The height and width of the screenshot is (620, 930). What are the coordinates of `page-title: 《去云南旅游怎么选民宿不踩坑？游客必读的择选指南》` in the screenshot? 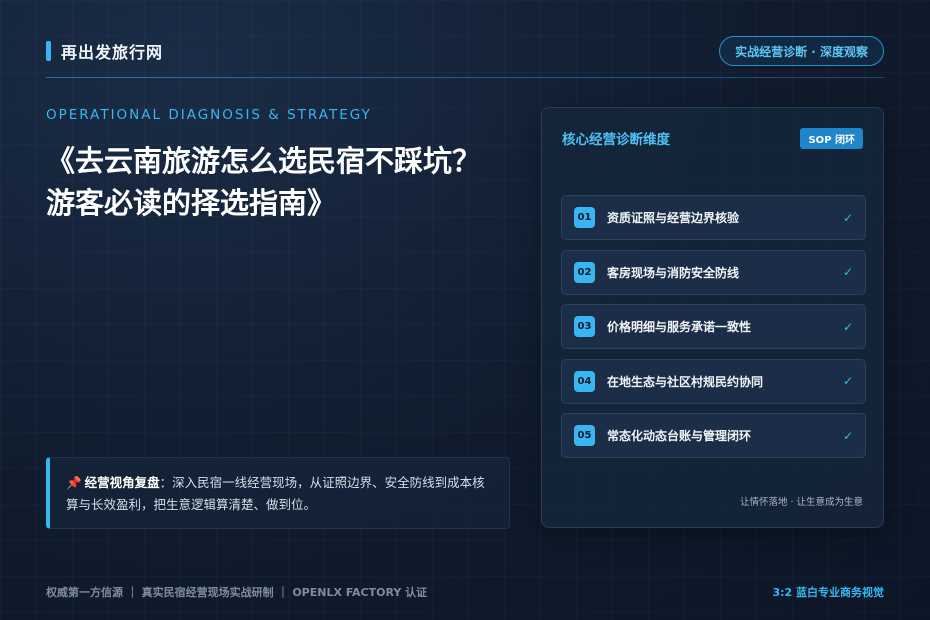 It's located at (264, 182).